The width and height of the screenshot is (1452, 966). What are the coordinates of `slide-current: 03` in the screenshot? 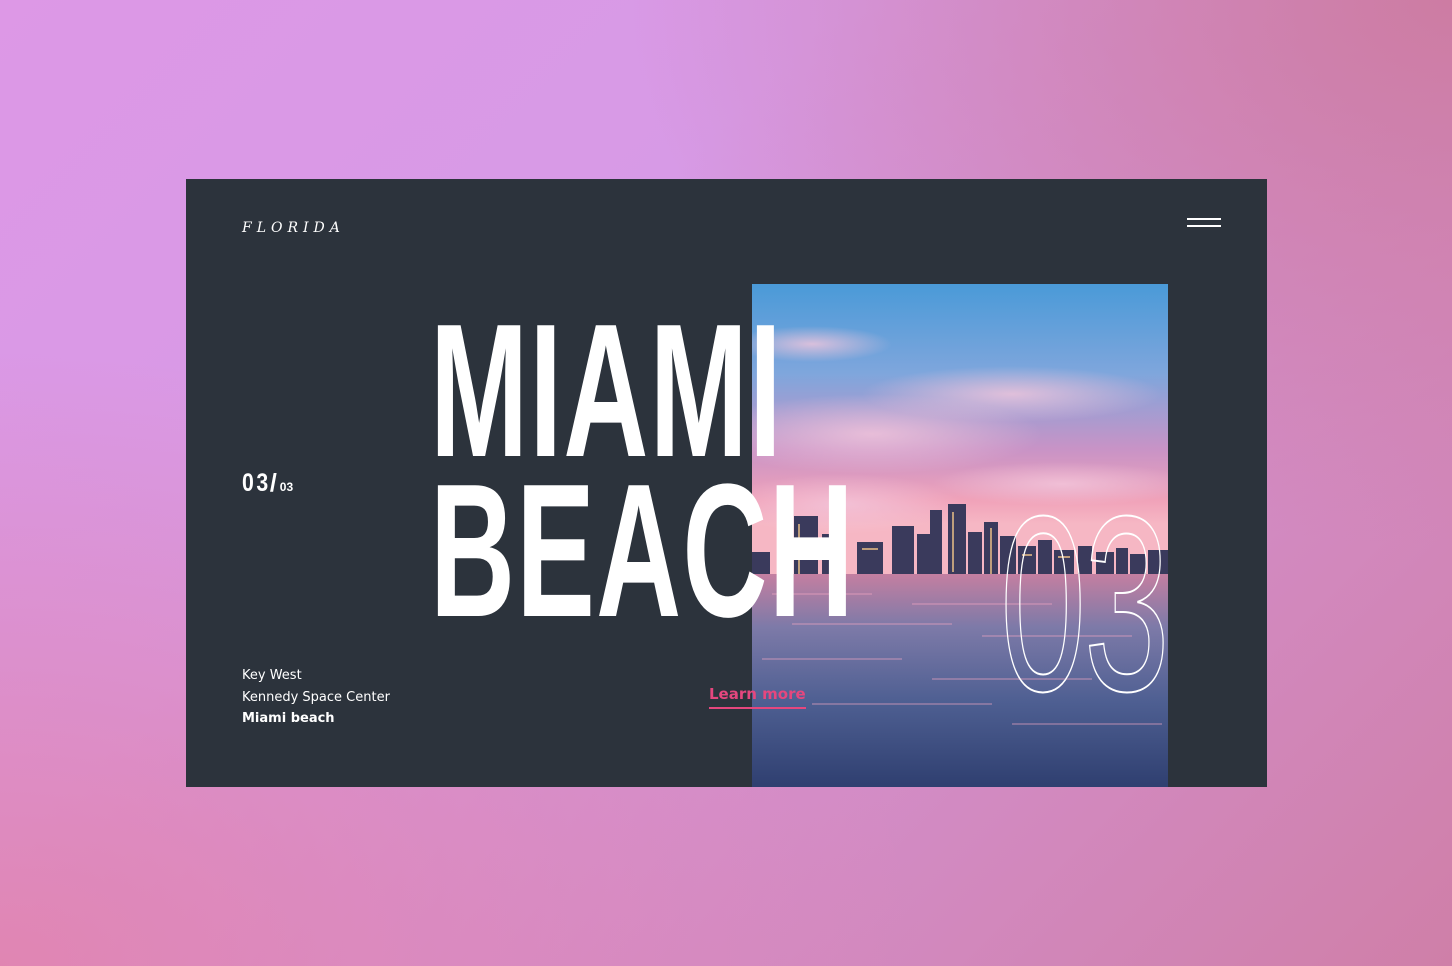 It's located at (256, 483).